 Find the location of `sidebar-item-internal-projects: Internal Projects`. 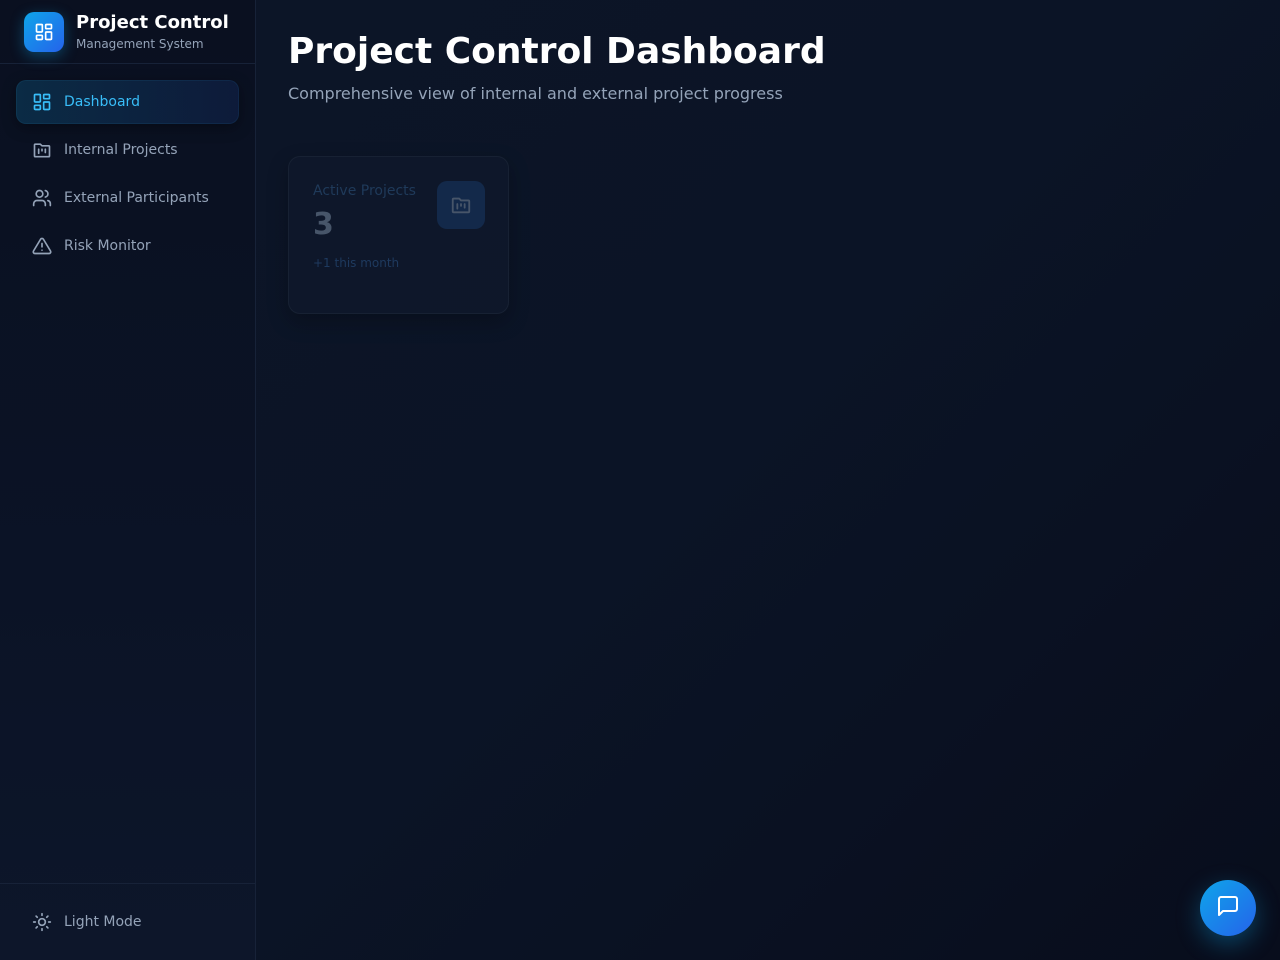

sidebar-item-internal-projects: Internal Projects is located at coordinates (127, 150).